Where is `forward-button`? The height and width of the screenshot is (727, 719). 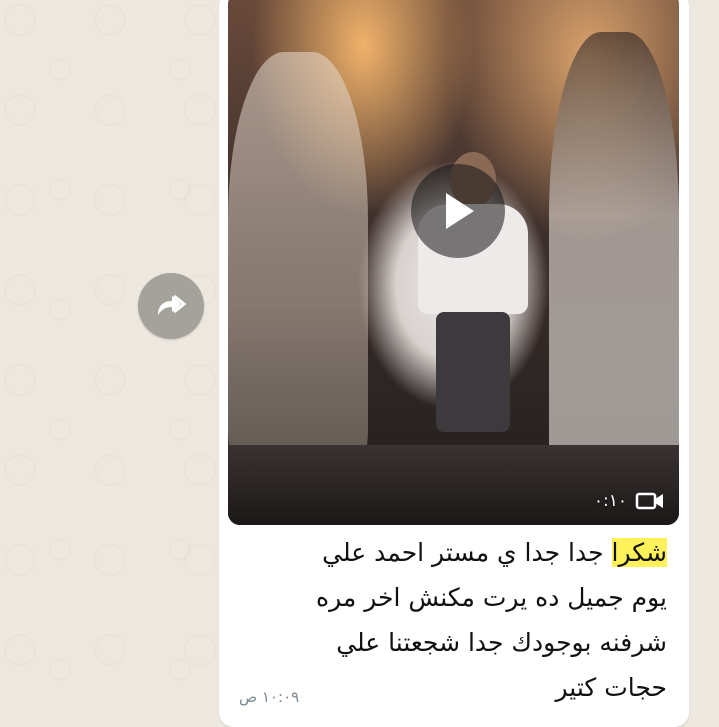
forward-button is located at coordinates (171, 306).